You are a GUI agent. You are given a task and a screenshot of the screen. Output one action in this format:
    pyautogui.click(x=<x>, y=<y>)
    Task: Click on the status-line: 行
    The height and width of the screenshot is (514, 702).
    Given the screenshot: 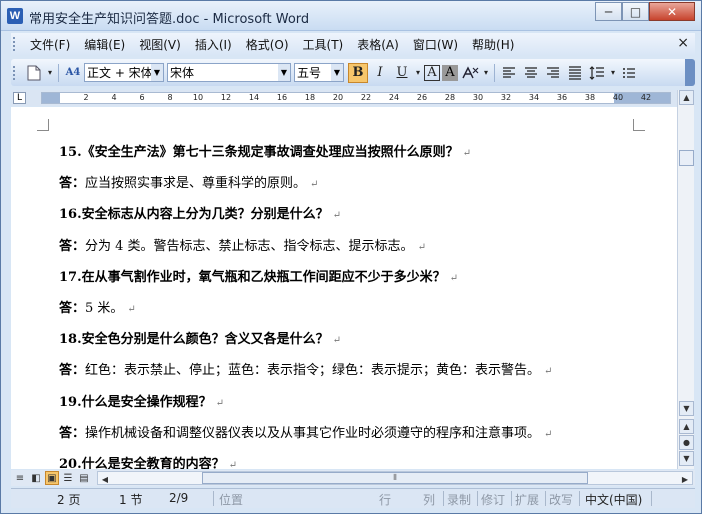 What is the action you would take?
    pyautogui.click(x=385, y=500)
    